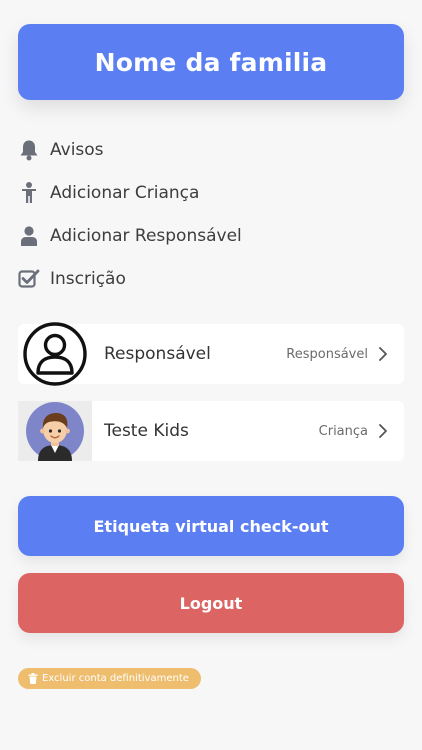 The height and width of the screenshot is (750, 422). What do you see at coordinates (146, 431) in the screenshot?
I see `person-name: Teste Kids` at bounding box center [146, 431].